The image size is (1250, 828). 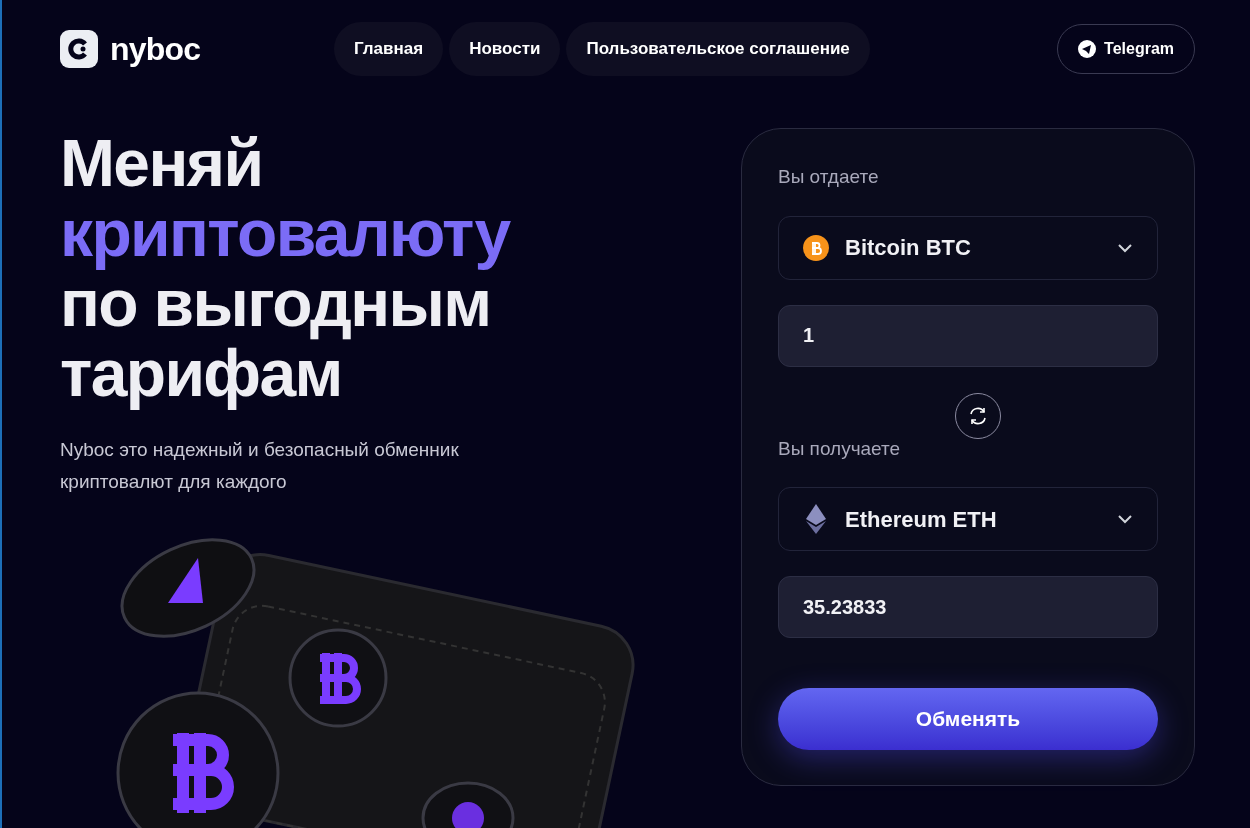 What do you see at coordinates (161, 163) in the screenshot?
I see `hero-title-line: Меняй` at bounding box center [161, 163].